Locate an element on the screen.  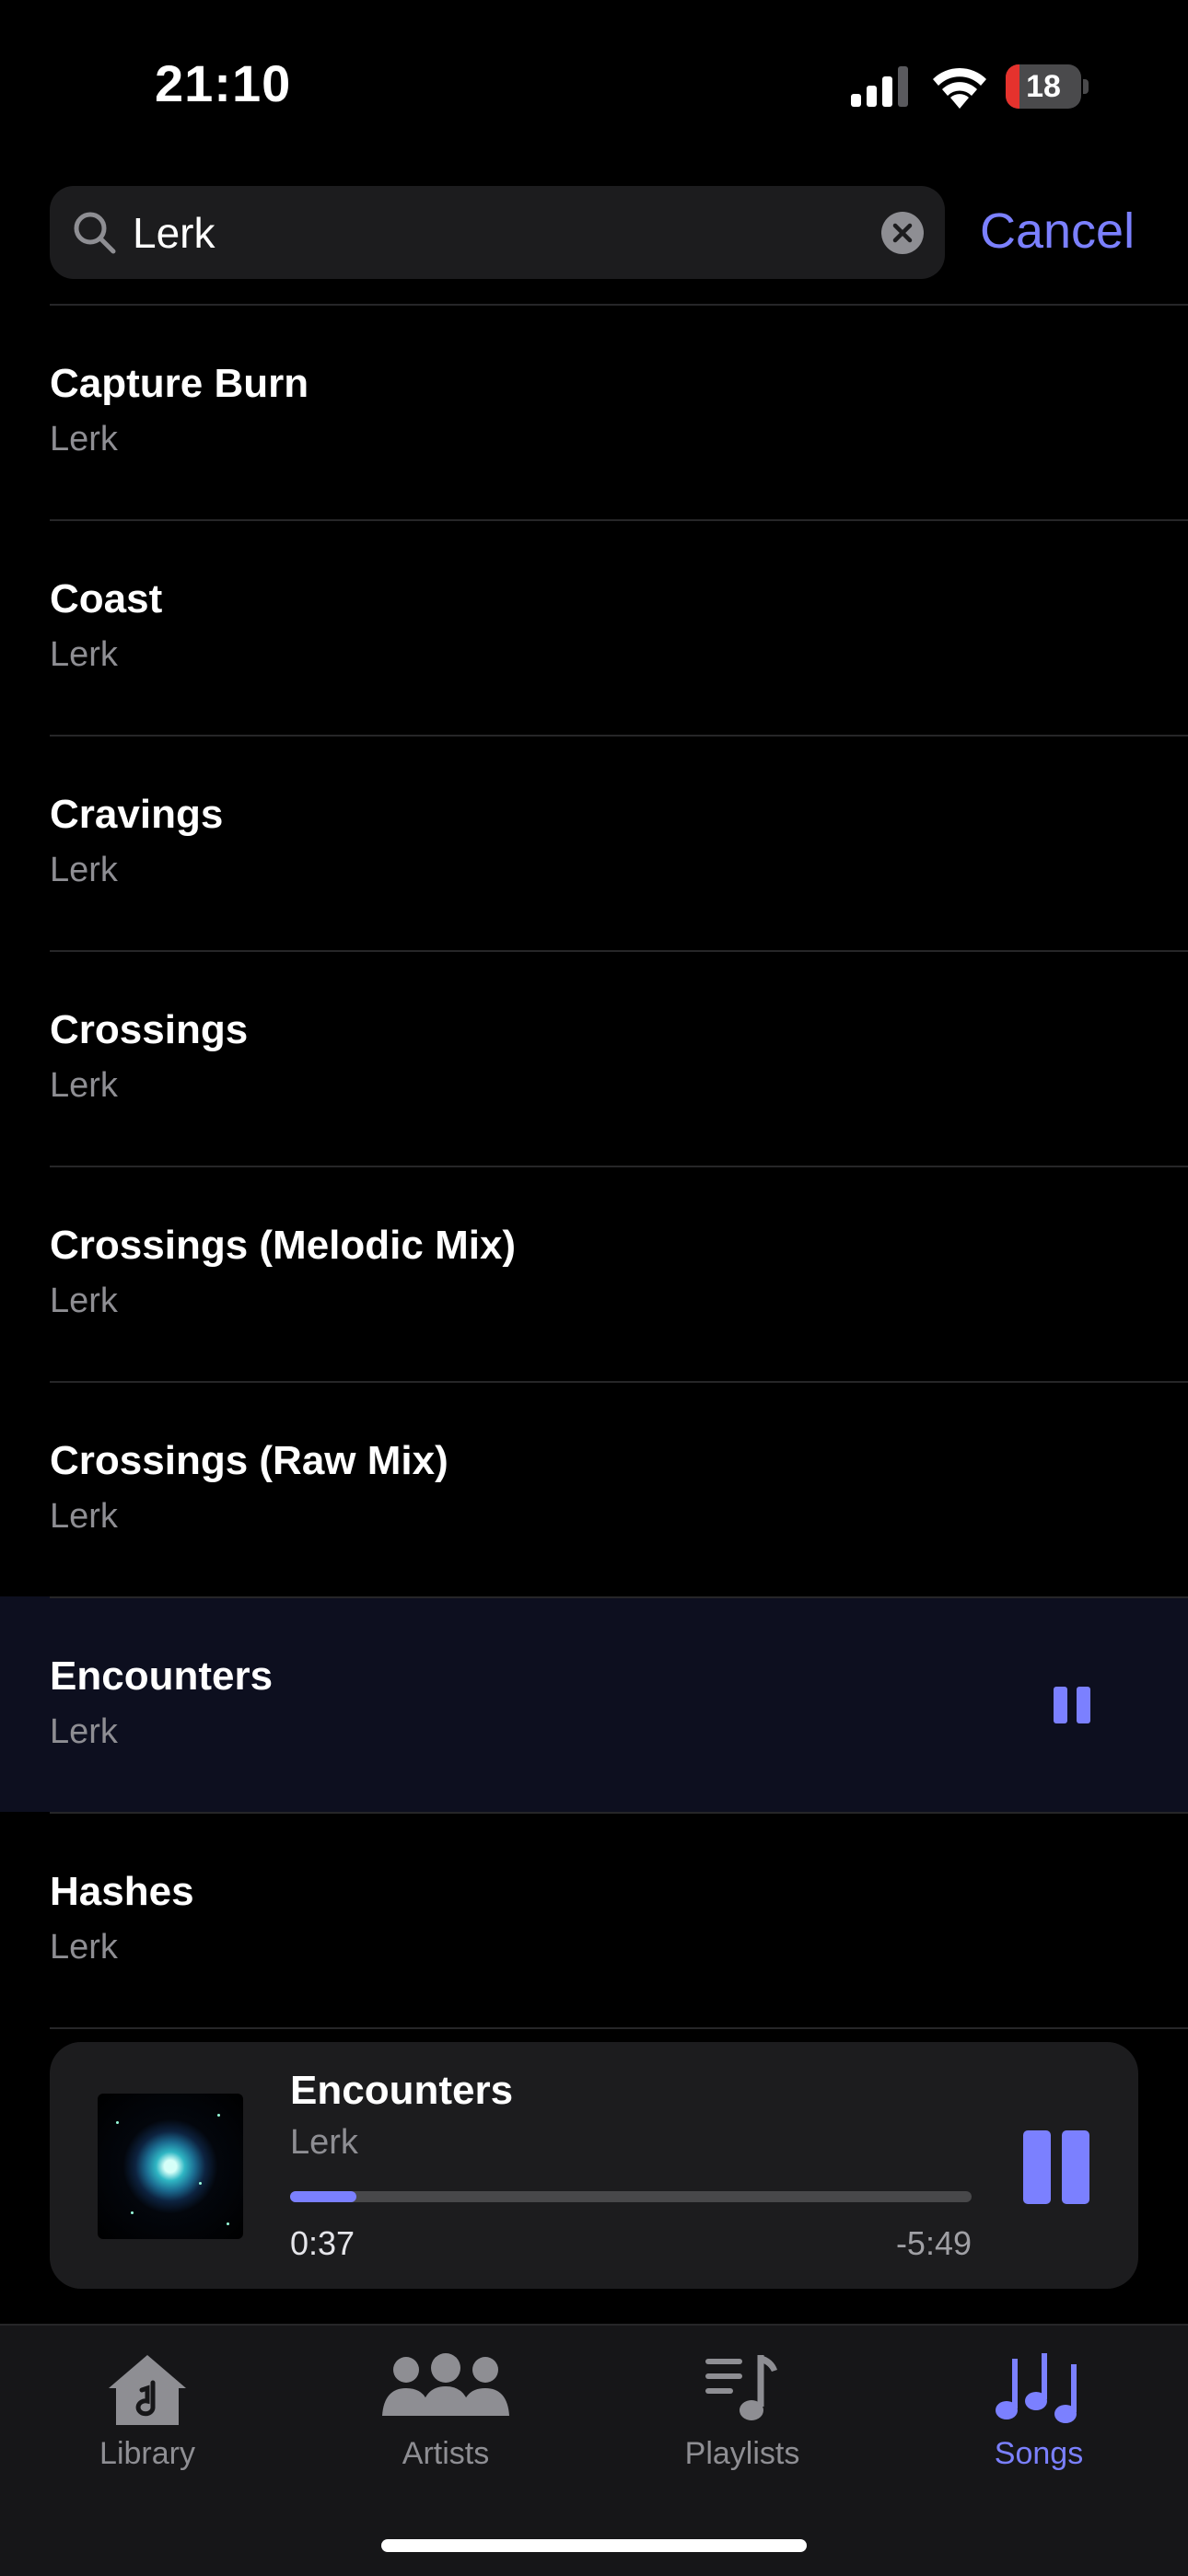
cancel-button: Cancel is located at coordinates (1057, 231).